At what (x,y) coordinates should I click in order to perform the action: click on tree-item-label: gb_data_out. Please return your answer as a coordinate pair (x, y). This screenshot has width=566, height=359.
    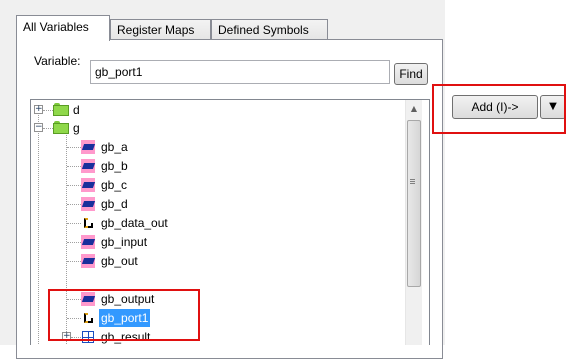
    Looking at the image, I should click on (134, 223).